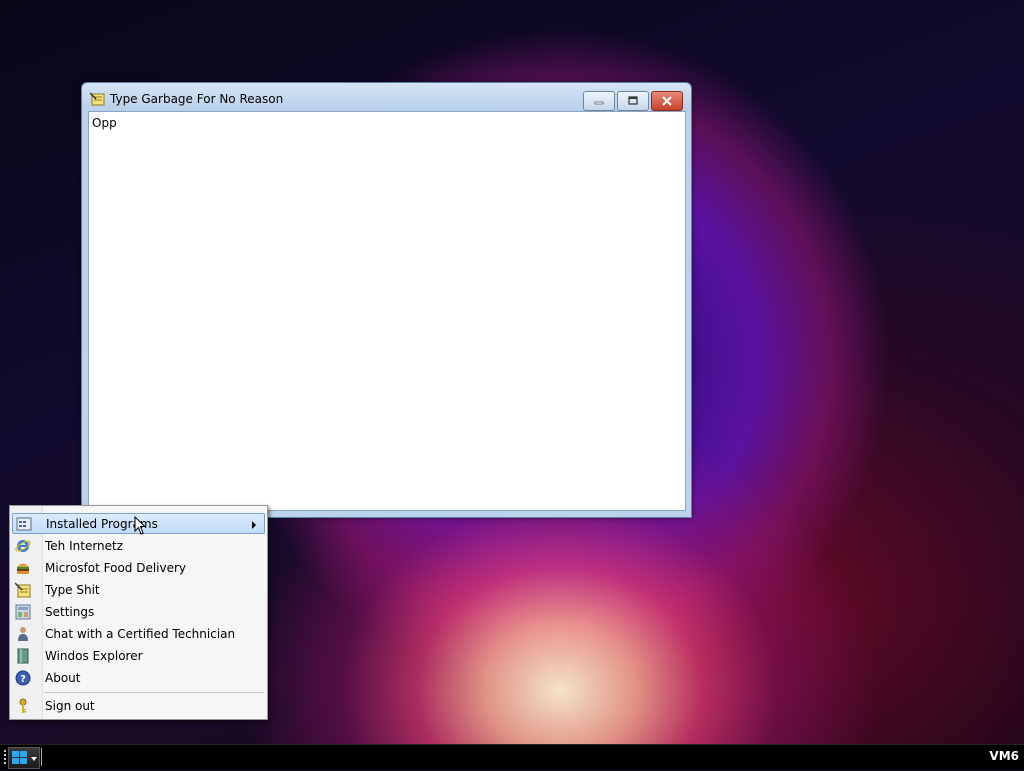  I want to click on menu-item-label: About, so click(63, 678).